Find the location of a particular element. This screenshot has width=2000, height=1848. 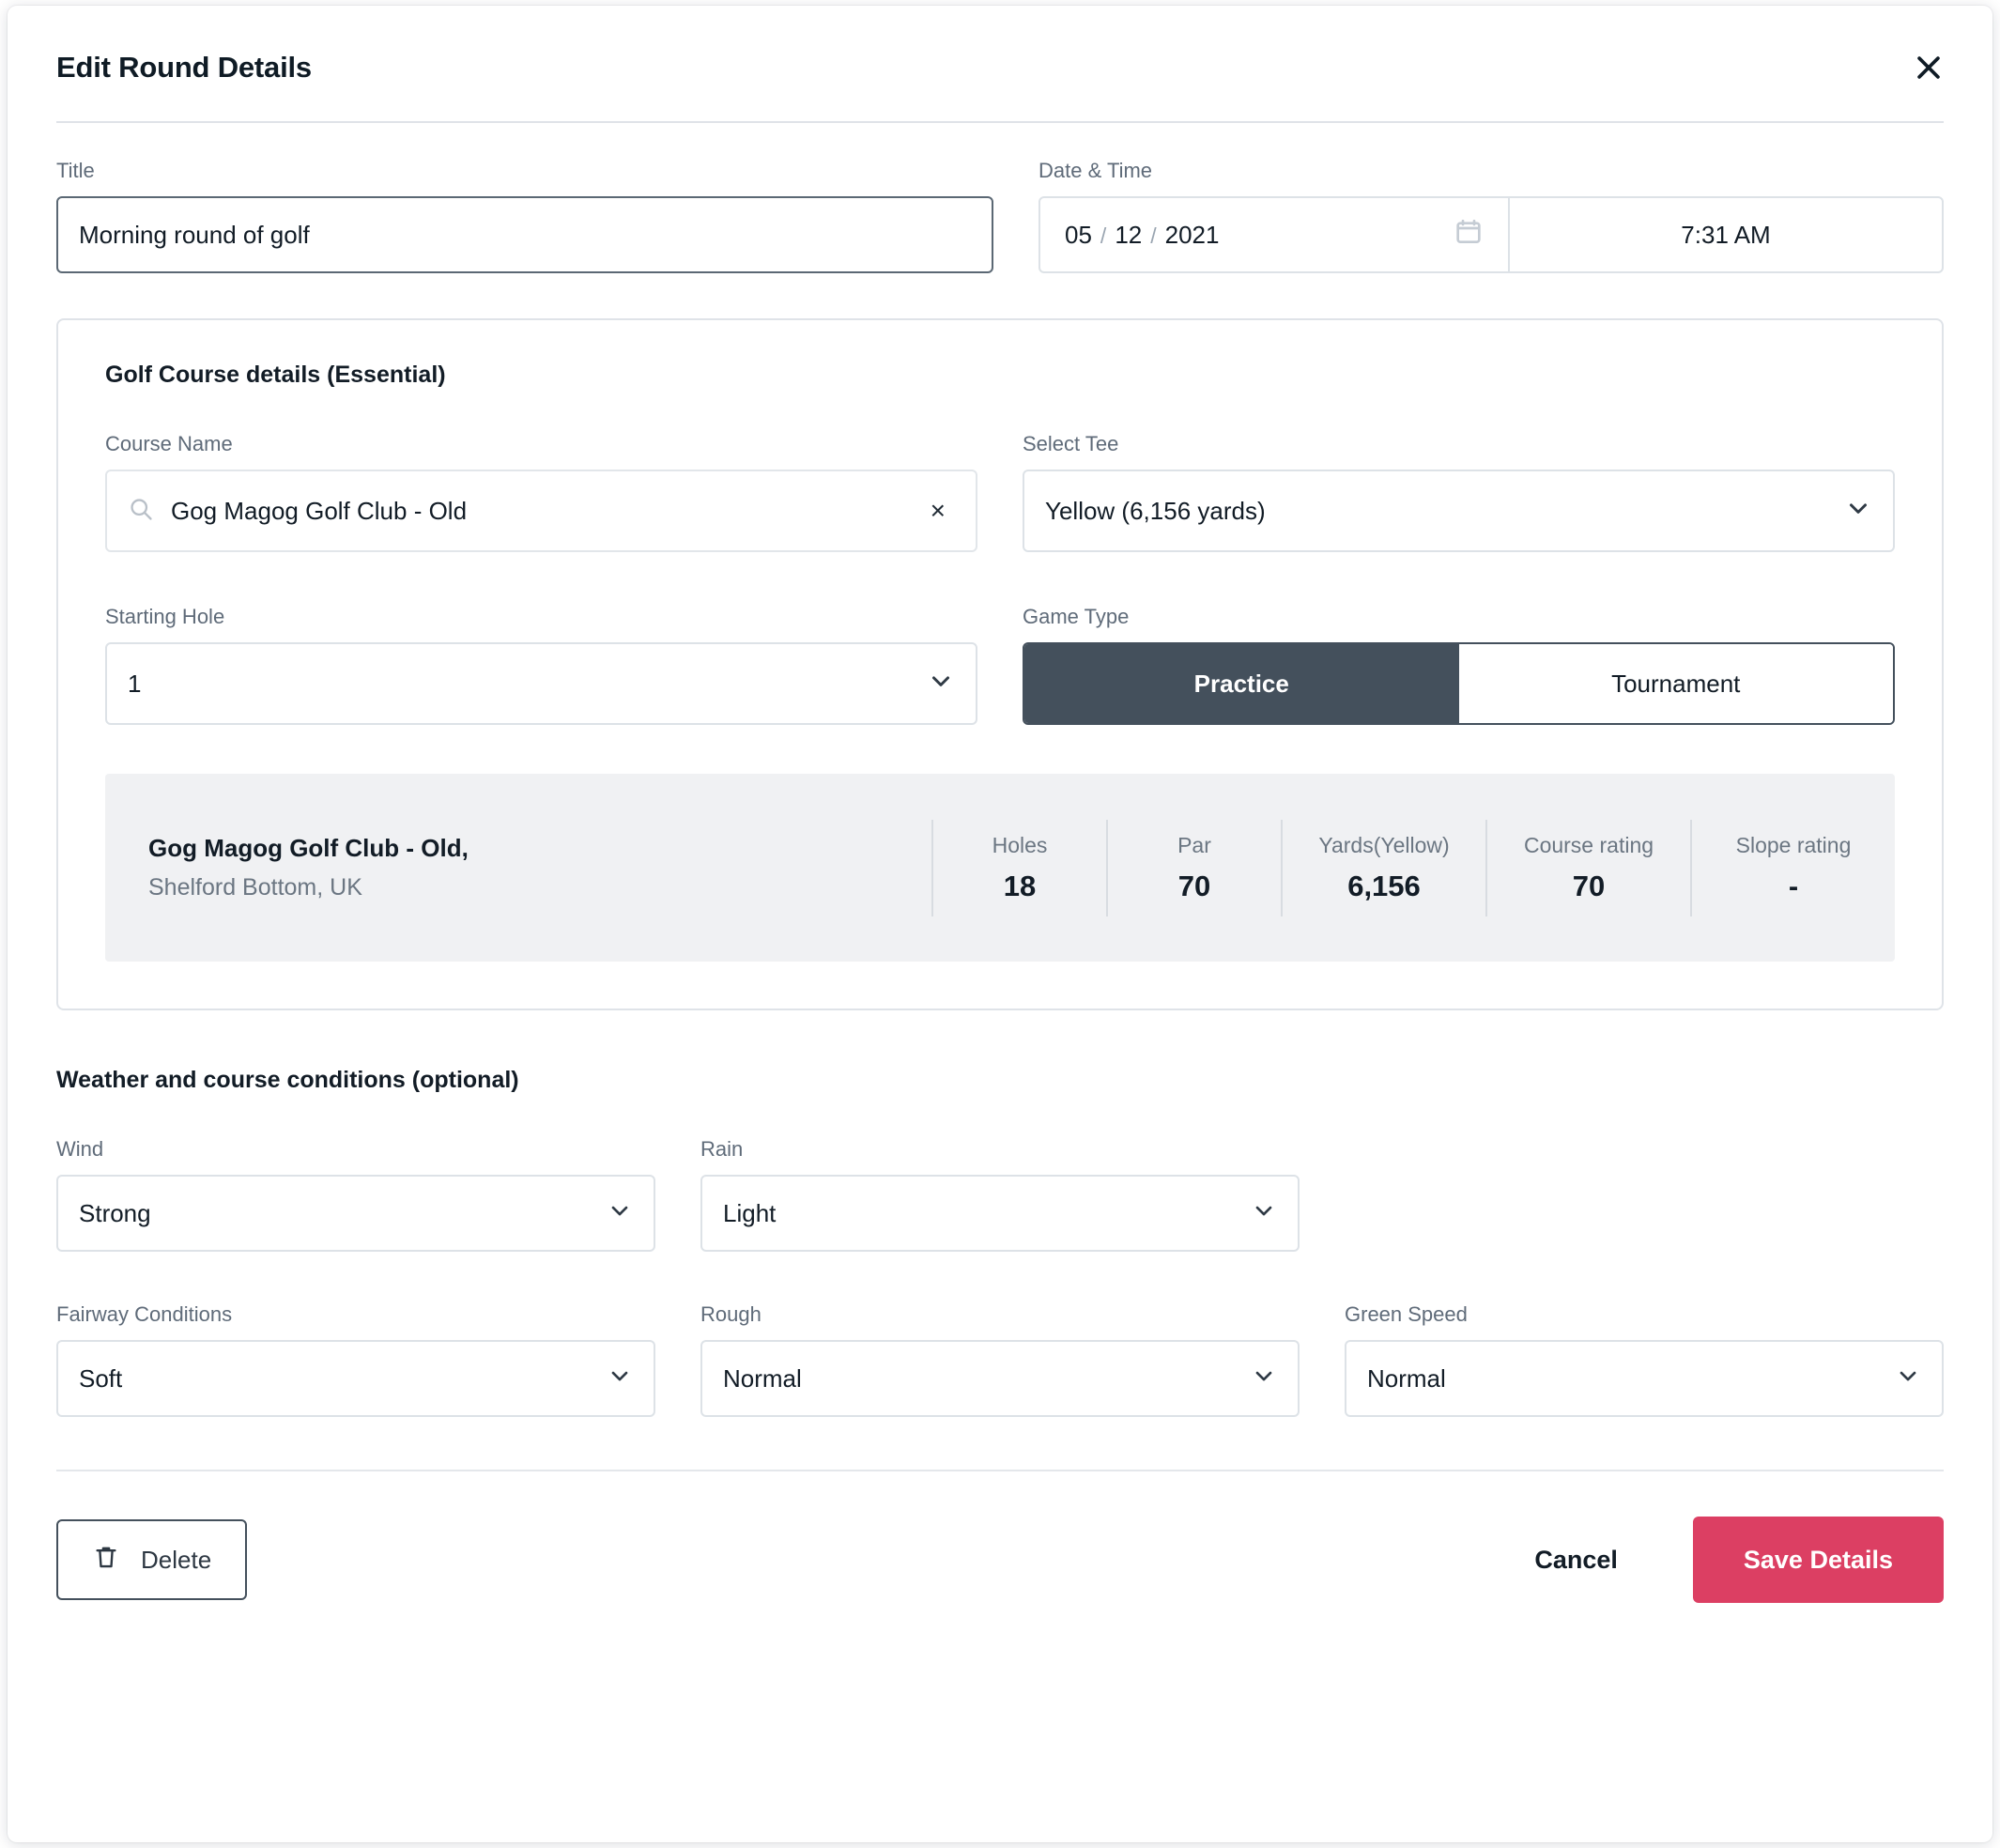

golf-course-details-heading: Golf Course details (Essential) is located at coordinates (275, 375).